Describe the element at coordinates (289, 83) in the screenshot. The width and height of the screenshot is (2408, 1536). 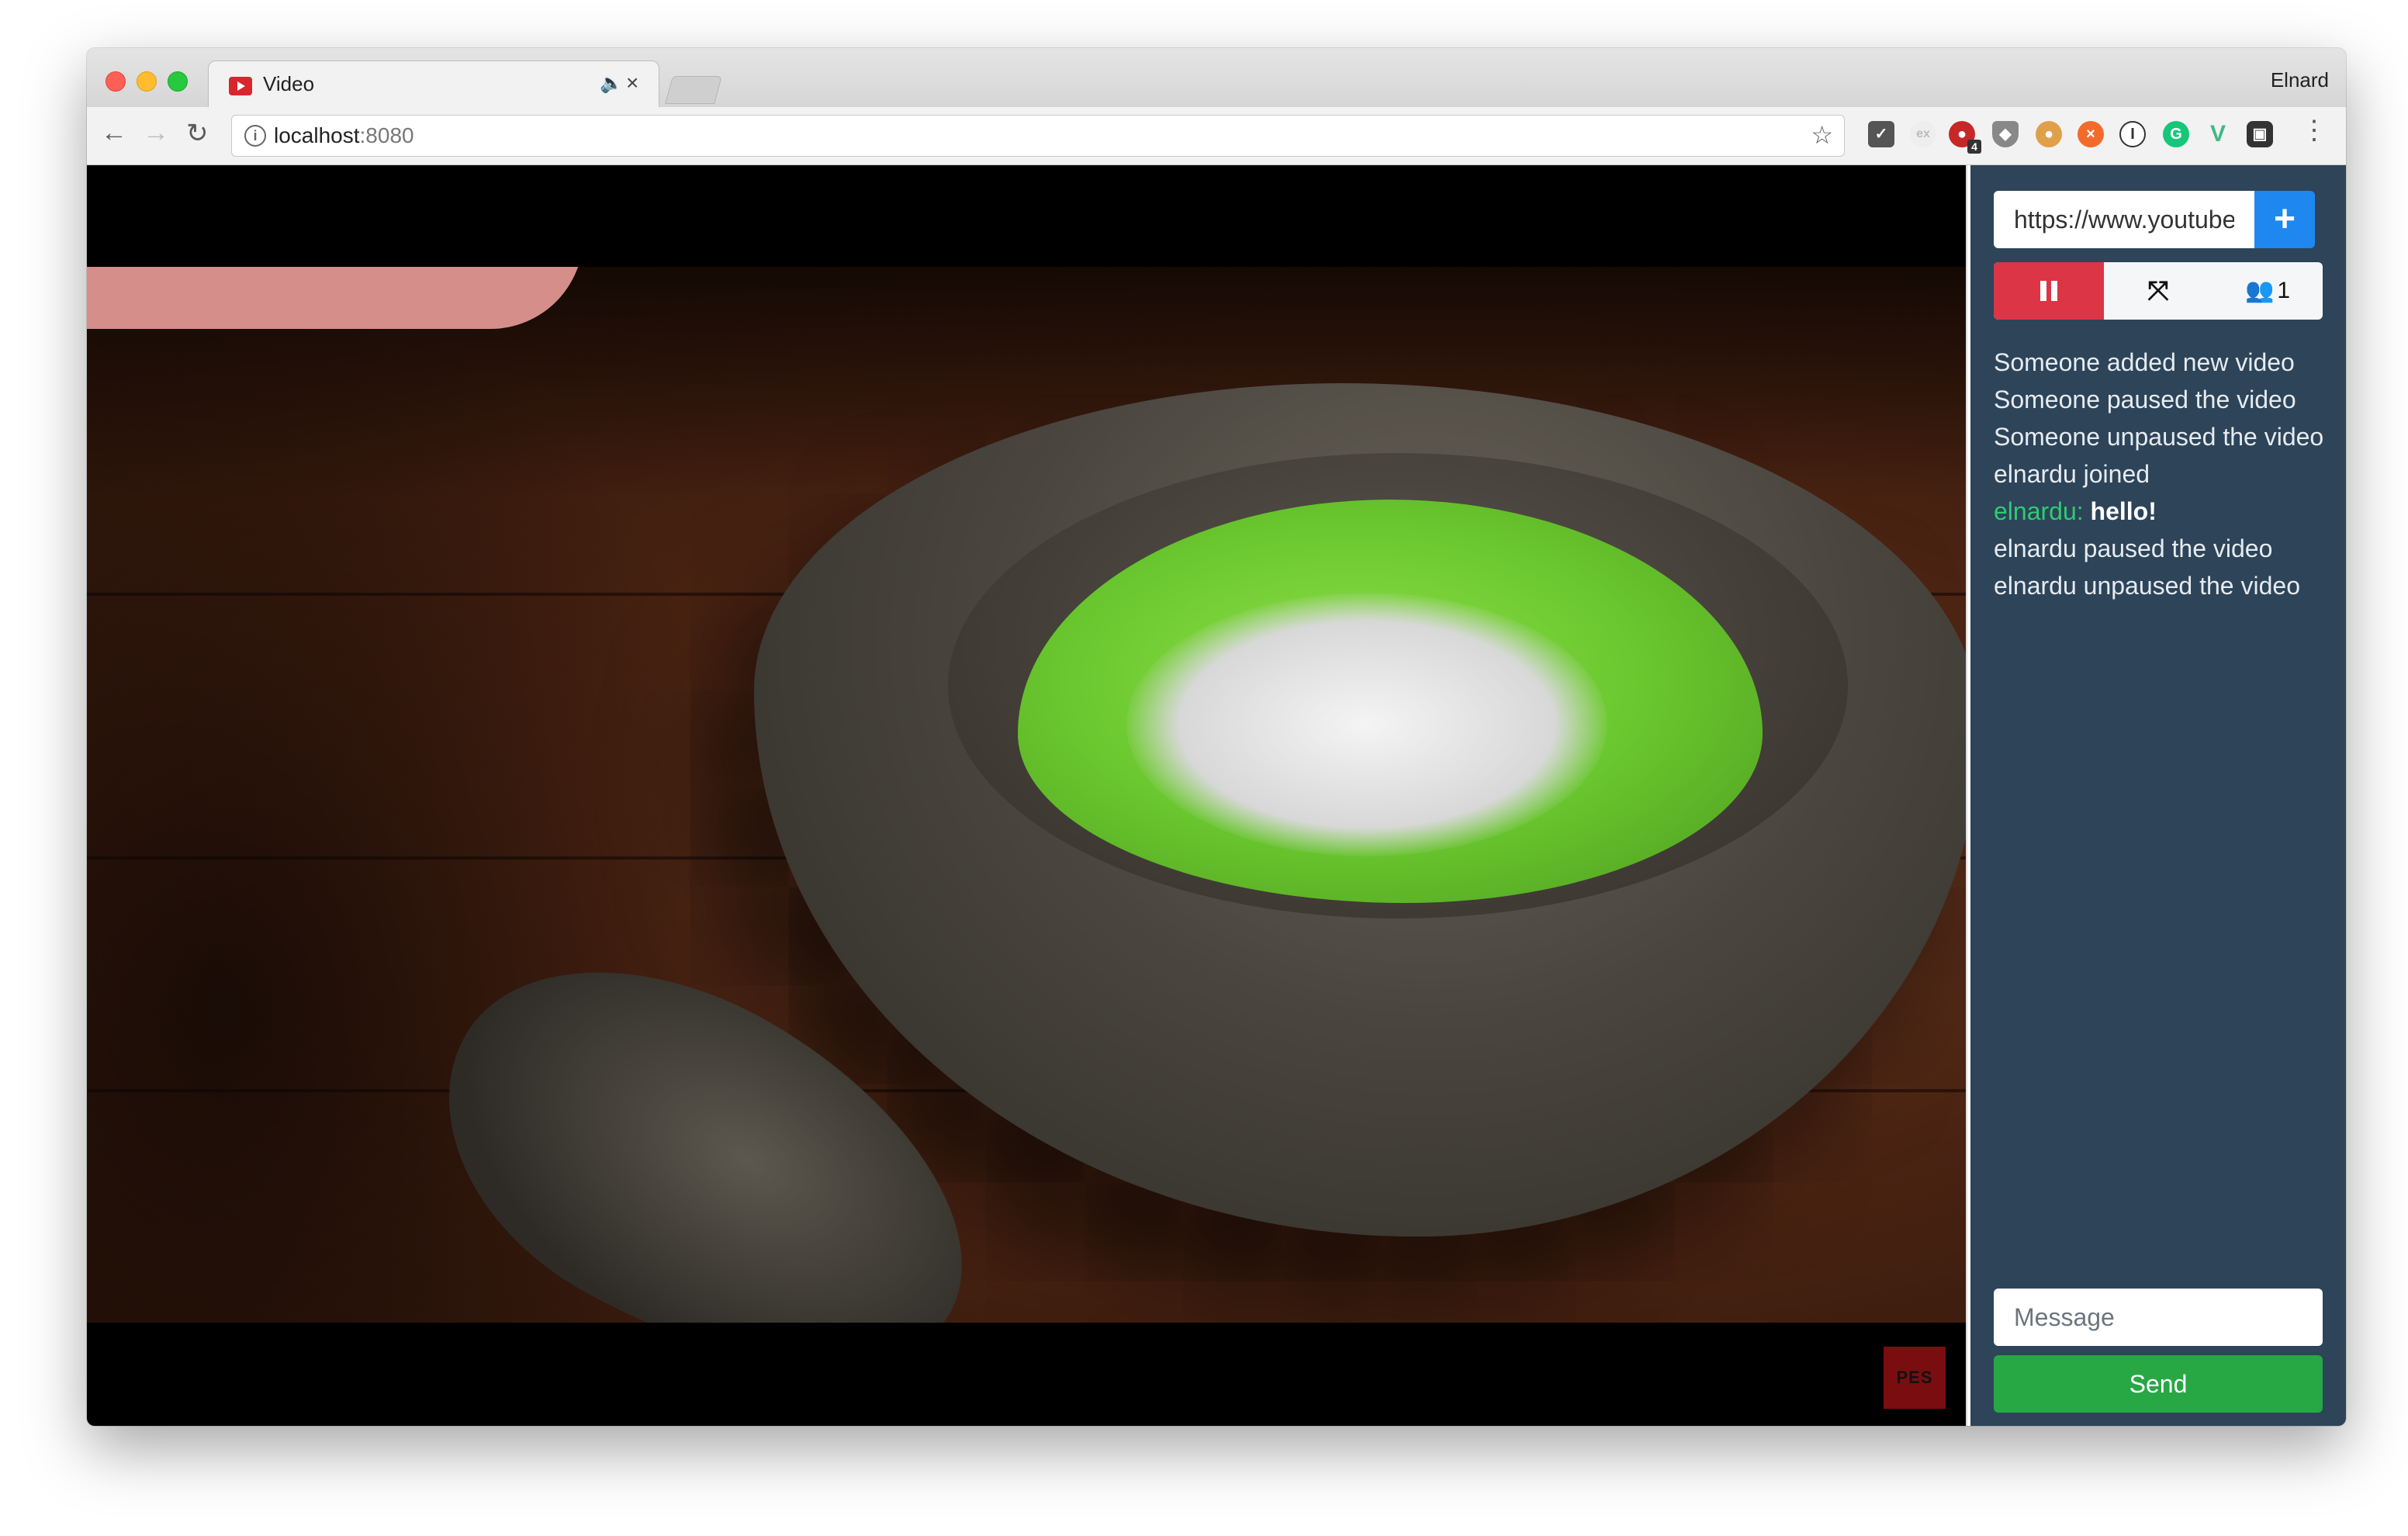
I see `tab-title: Video` at that location.